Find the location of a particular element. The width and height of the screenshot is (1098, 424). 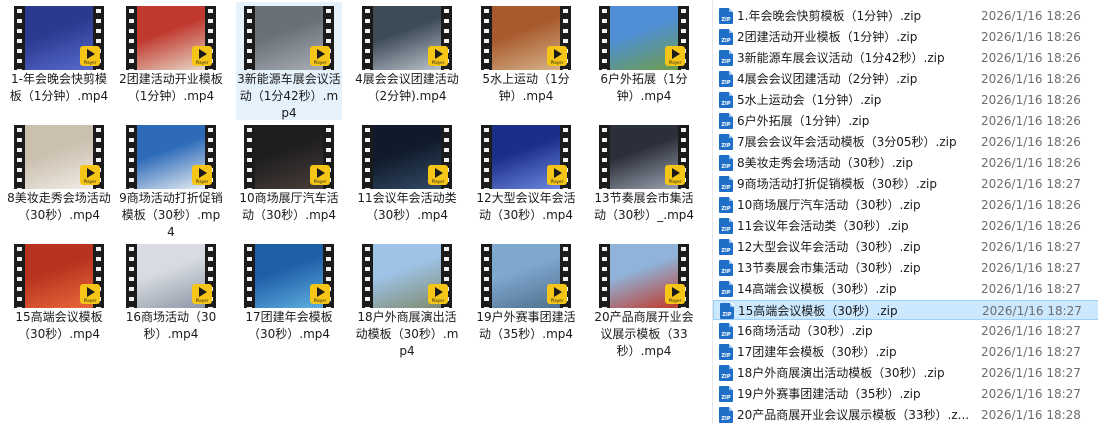

video-thumbnail-tile: Player 11会议年会活动类（30秒）.mp4 is located at coordinates (407, 180).